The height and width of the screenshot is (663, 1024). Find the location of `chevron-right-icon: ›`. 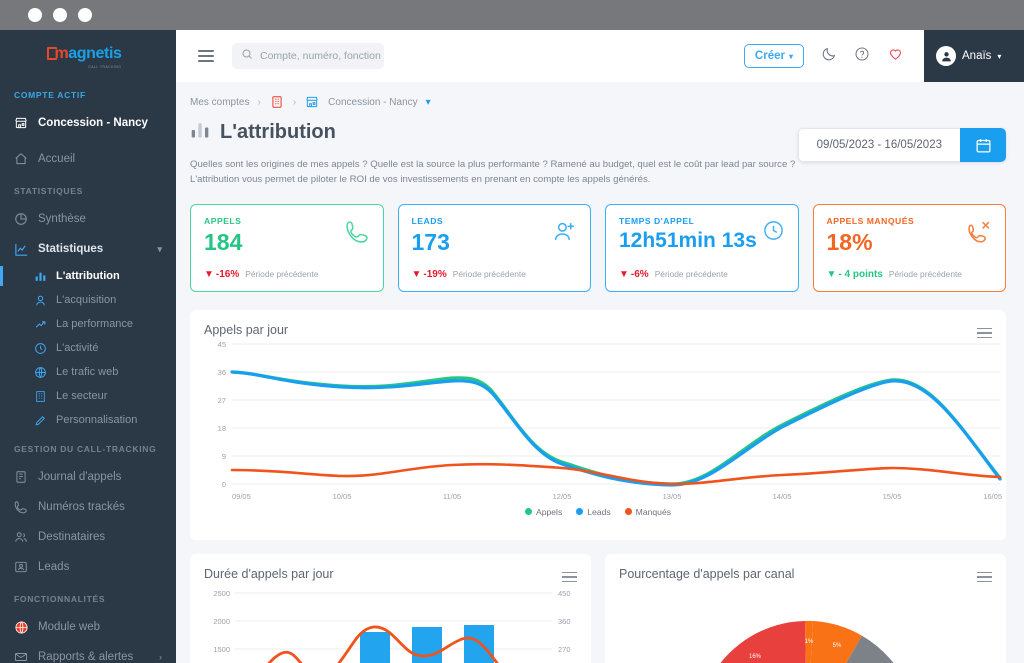

chevron-right-icon: › is located at coordinates (160, 657).